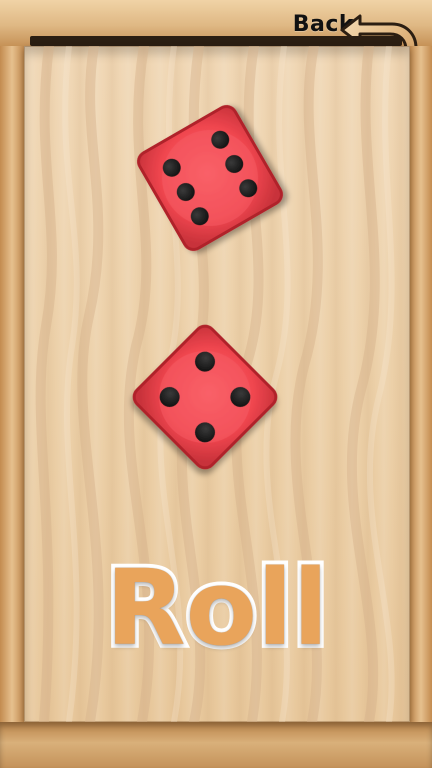  Describe the element at coordinates (12, 384) in the screenshot. I see `left-rail` at that location.